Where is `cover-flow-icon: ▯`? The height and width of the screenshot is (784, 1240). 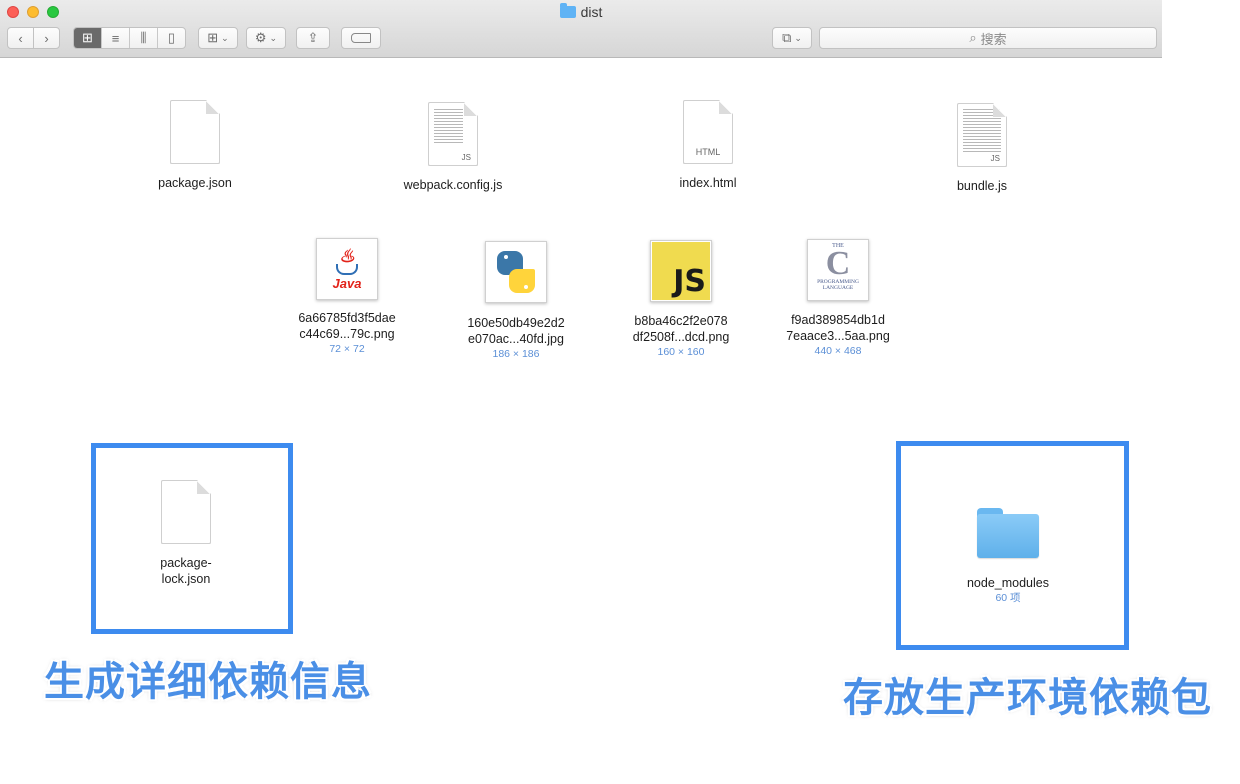 cover-flow-icon: ▯ is located at coordinates (171, 37).